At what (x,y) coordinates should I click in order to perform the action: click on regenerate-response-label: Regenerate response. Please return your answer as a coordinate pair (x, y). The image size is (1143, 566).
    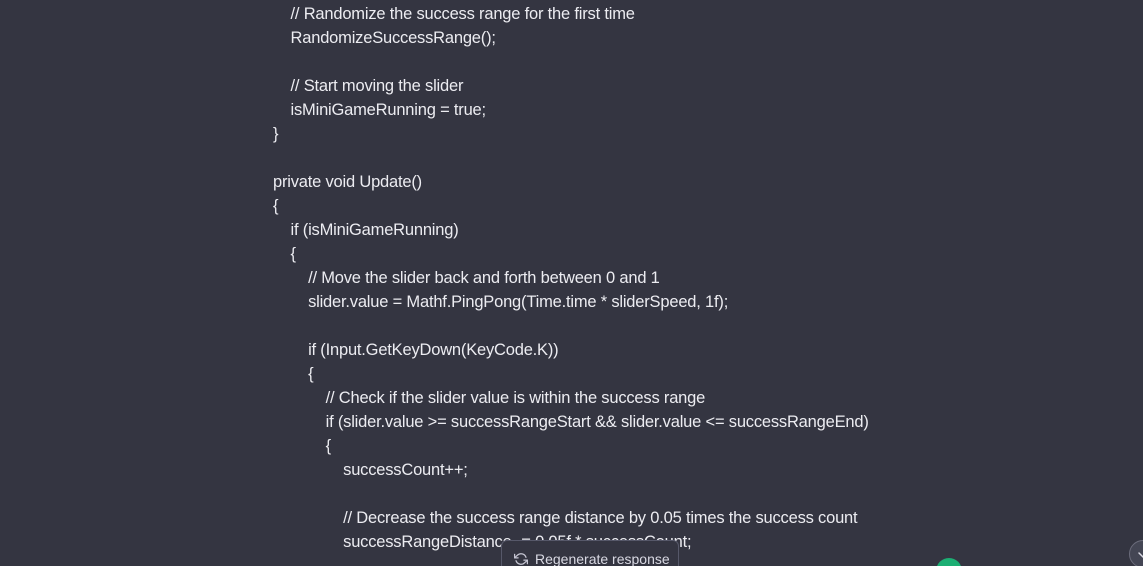
    Looking at the image, I should click on (602, 558).